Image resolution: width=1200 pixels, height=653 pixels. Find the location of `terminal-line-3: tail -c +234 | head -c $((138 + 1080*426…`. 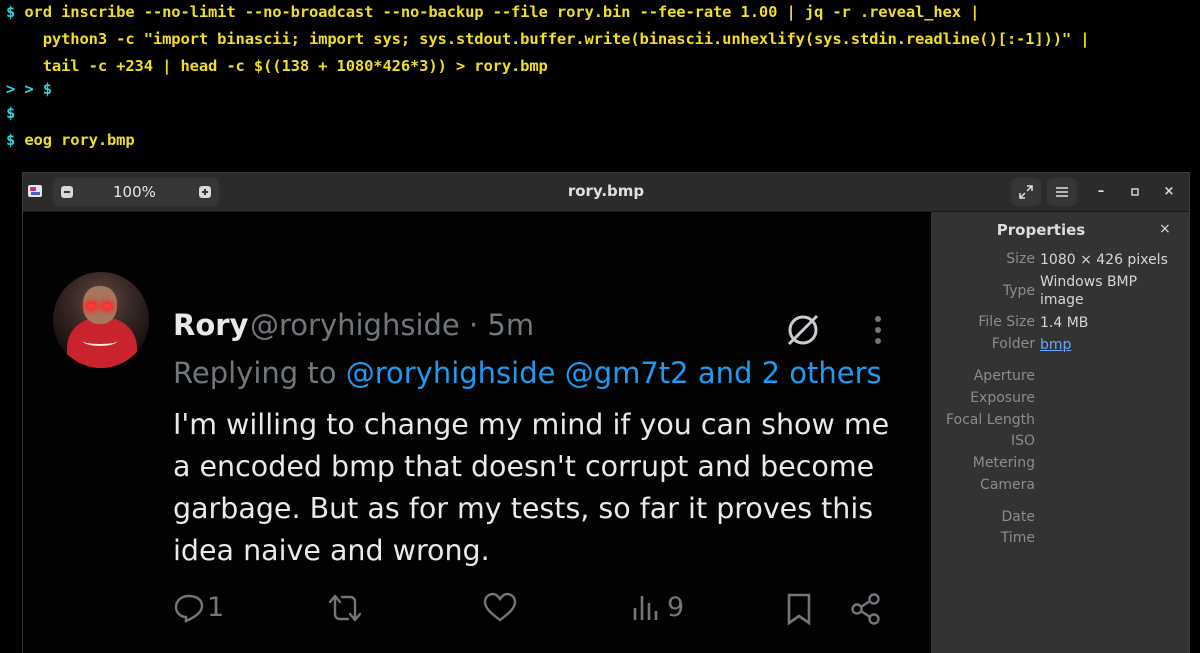

terminal-line-3: tail -c +234 | head -c $((138 + 1080*426… is located at coordinates (277, 66).